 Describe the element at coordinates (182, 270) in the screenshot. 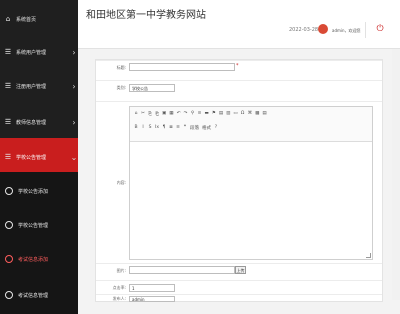

I see `image-path-input` at that location.